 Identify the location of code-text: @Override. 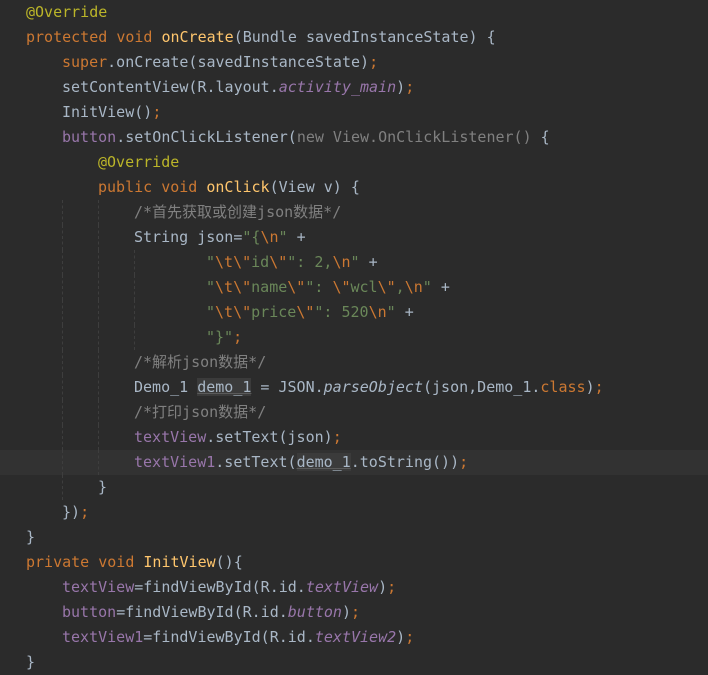
(138, 162).